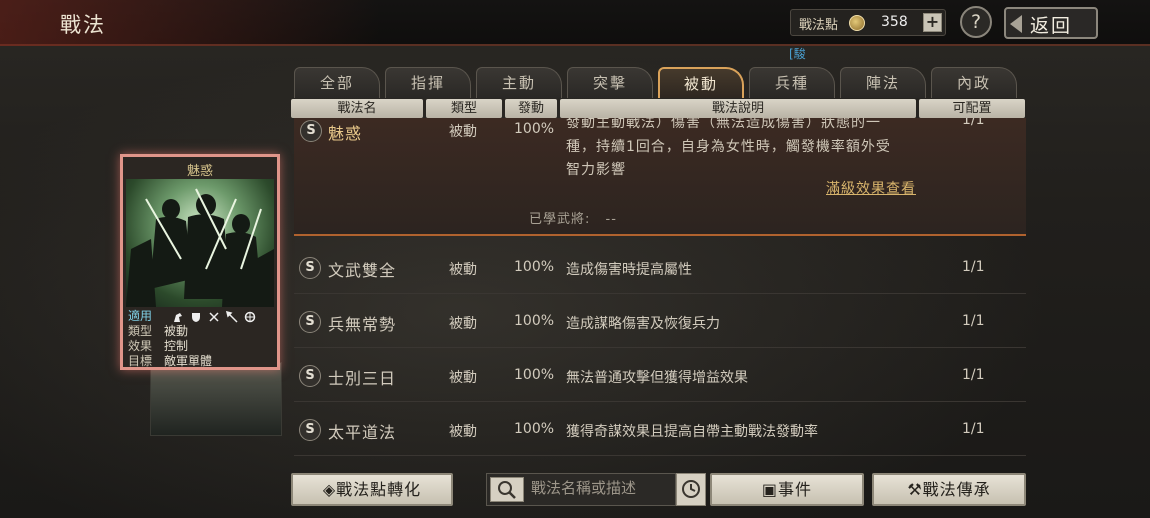 Image resolution: width=1150 pixels, height=518 pixels. What do you see at coordinates (464, 108) in the screenshot?
I see `col-head-type: 類型` at bounding box center [464, 108].